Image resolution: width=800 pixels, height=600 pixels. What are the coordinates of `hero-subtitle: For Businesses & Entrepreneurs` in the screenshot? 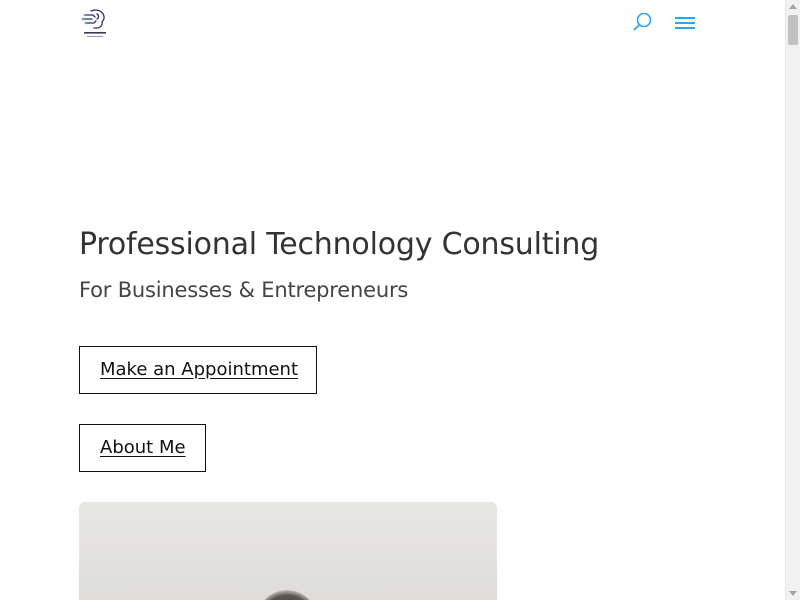 It's located at (244, 290).